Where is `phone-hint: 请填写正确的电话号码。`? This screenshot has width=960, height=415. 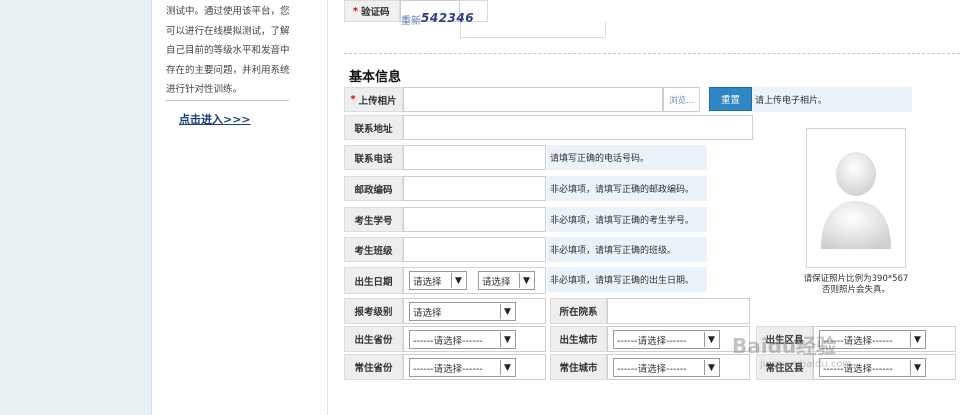 phone-hint: 请填写正确的电话号码。 is located at coordinates (627, 157).